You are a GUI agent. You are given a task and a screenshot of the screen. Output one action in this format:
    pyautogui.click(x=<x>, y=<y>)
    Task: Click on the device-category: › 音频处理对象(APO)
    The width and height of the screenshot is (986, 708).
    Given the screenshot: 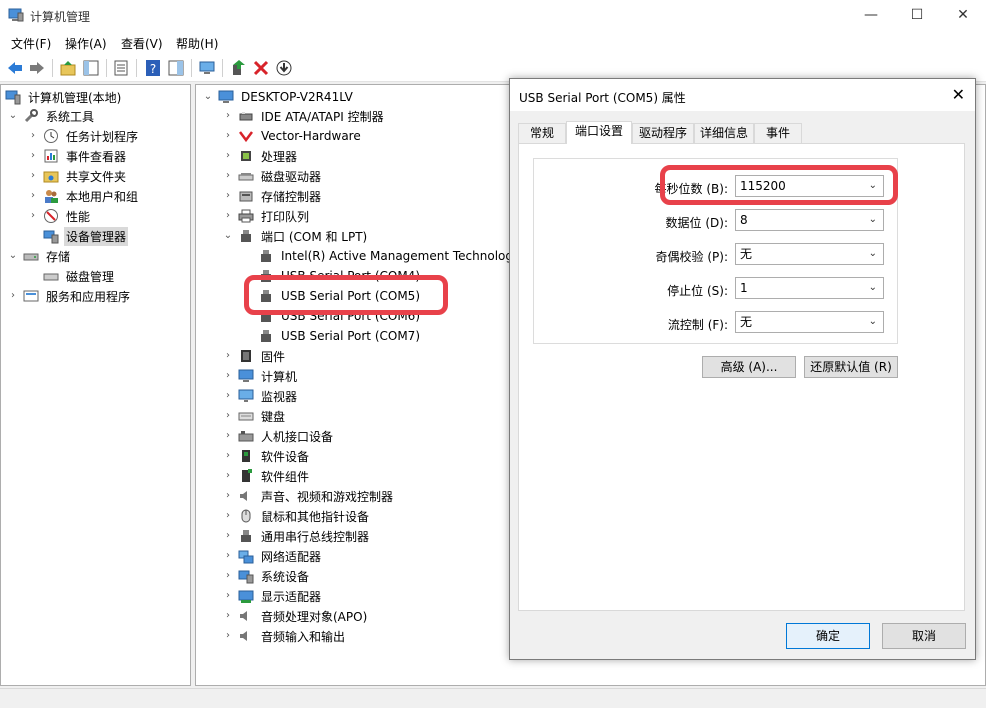 What is the action you would take?
    pyautogui.click(x=295, y=616)
    